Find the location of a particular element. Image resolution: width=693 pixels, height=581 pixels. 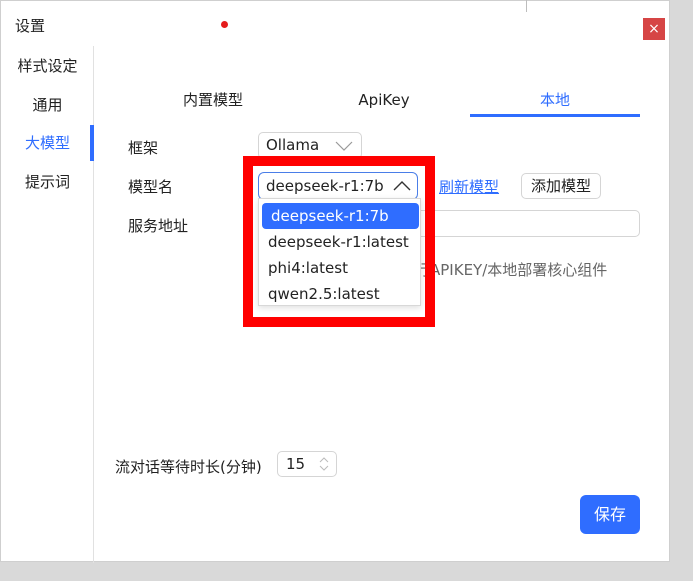

model-name-select: deepseek-r1:7b is located at coordinates (338, 186).